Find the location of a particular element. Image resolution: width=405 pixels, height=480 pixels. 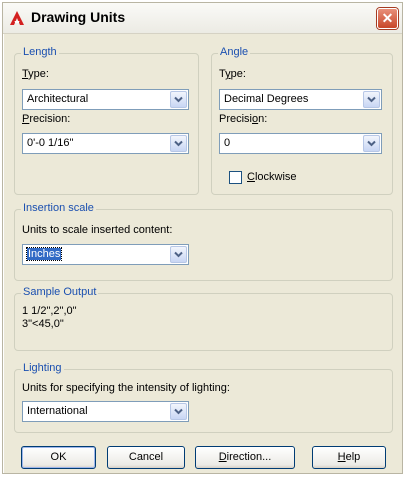

angle-type-dropdown-button is located at coordinates (371, 99).